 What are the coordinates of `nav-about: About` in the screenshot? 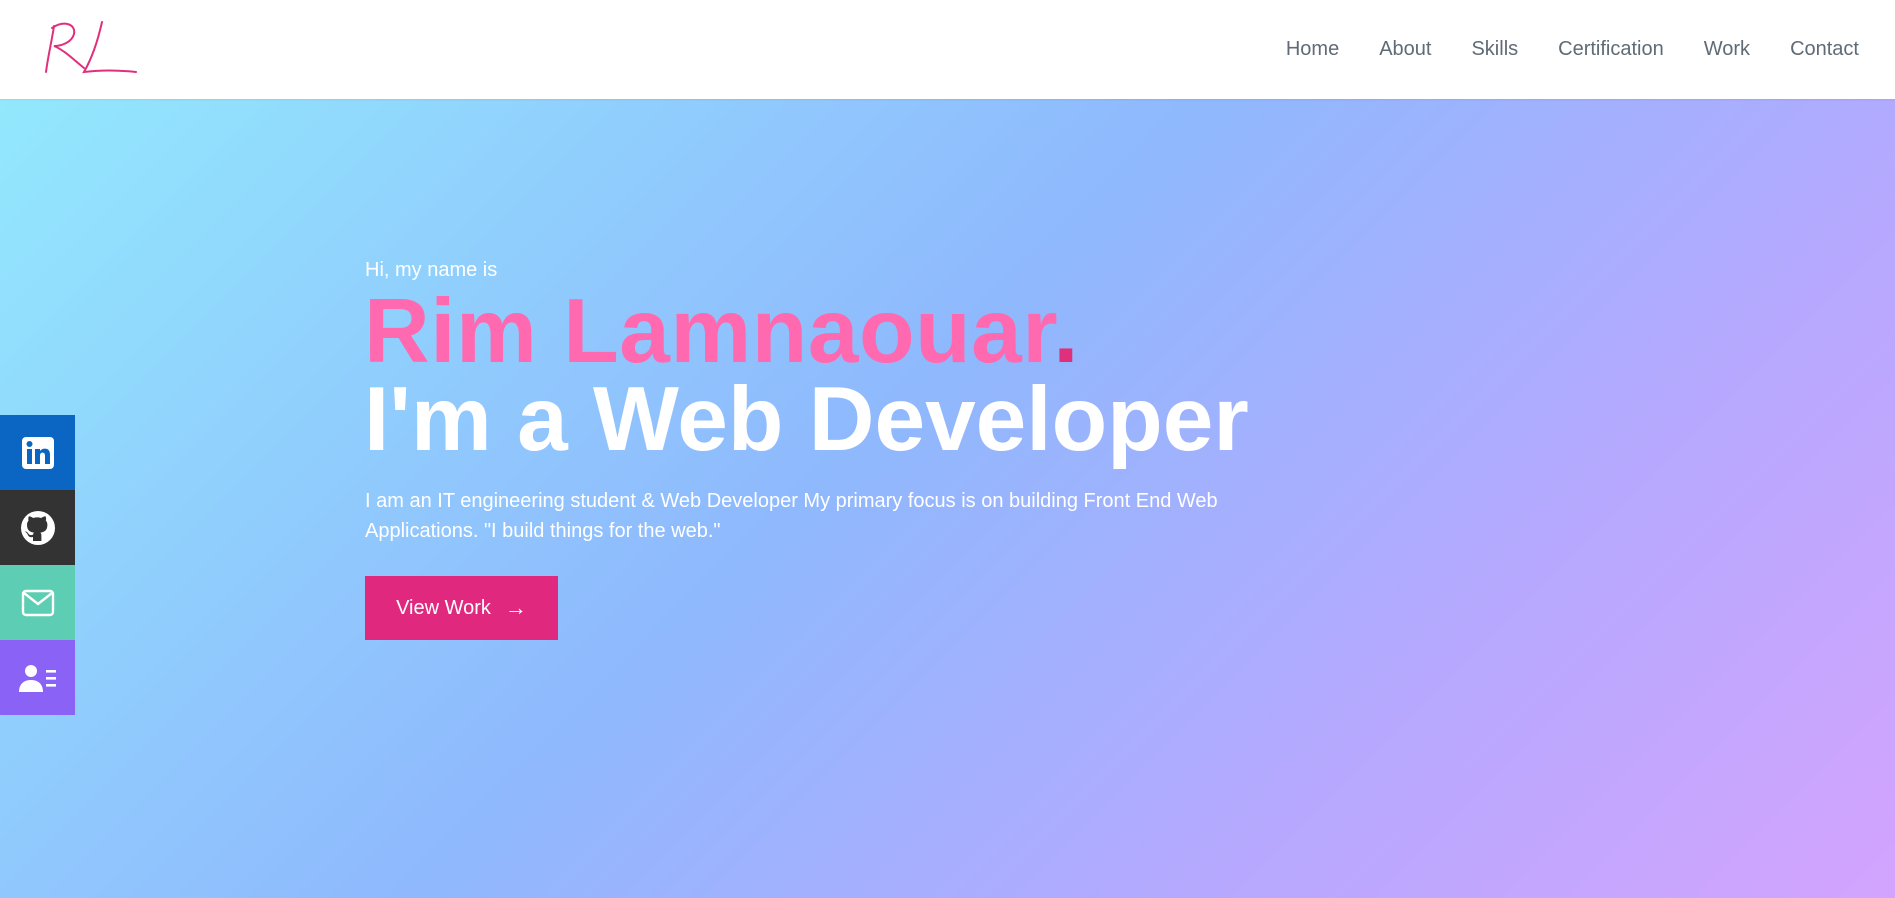 It's located at (1405, 49).